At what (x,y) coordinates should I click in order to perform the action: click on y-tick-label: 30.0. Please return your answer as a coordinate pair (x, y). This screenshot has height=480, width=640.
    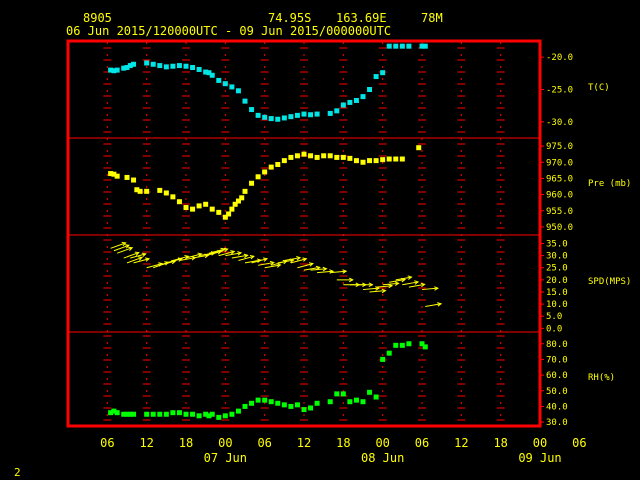
    Looking at the image, I should click on (557, 423).